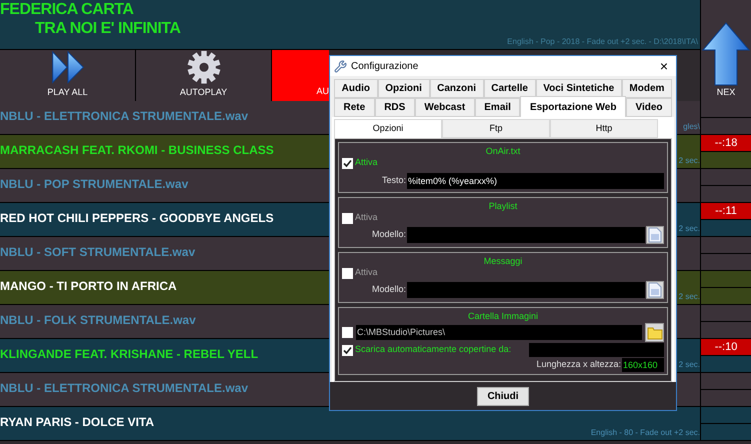 The width and height of the screenshot is (751, 444). Describe the element at coordinates (68, 67) in the screenshot. I see `double-triangle-icon` at that location.